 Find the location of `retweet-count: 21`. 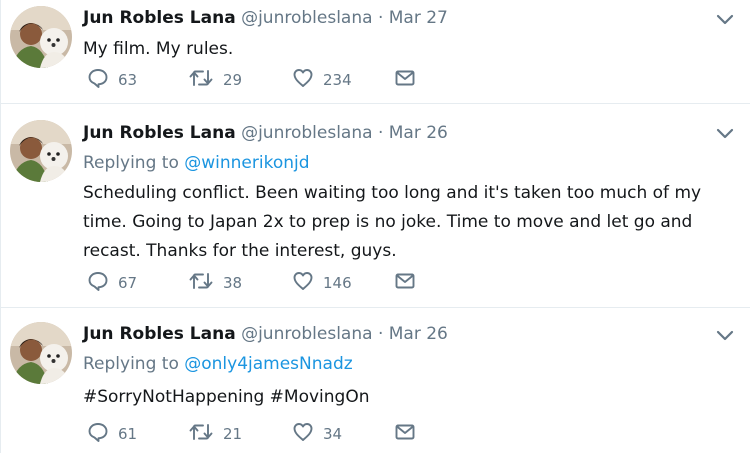

retweet-count: 21 is located at coordinates (233, 434).